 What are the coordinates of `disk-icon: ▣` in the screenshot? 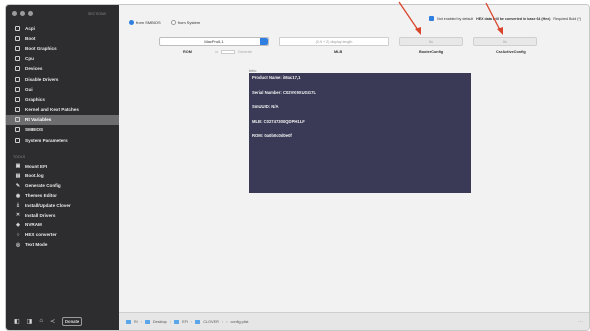 It's located at (18, 166).